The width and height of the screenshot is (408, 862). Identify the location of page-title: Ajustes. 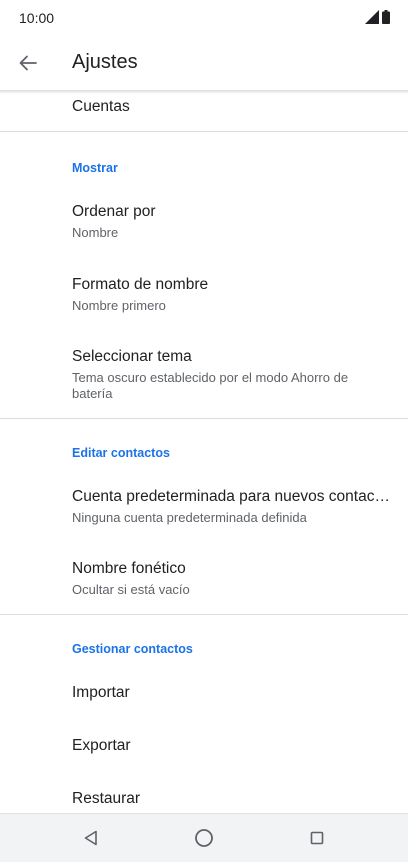
(105, 62).